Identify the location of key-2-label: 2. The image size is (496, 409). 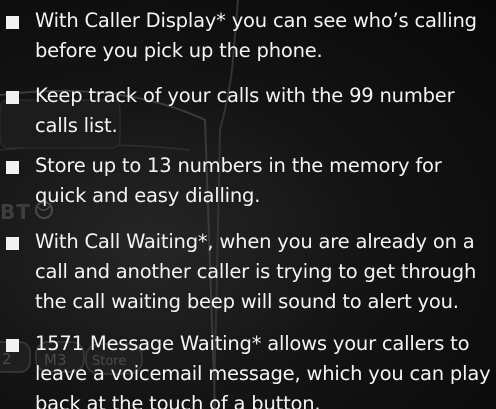
(7, 359).